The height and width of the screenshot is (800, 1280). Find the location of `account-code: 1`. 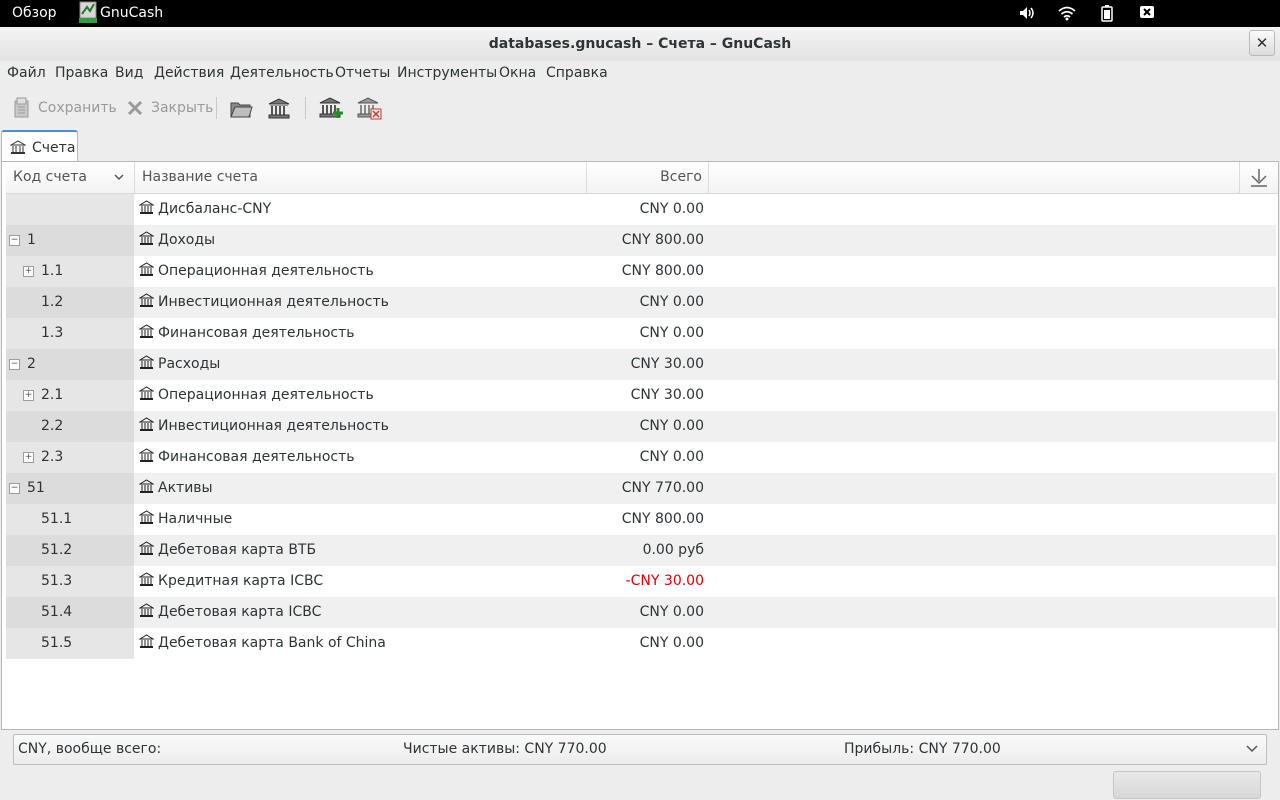

account-code: 1 is located at coordinates (31, 240).